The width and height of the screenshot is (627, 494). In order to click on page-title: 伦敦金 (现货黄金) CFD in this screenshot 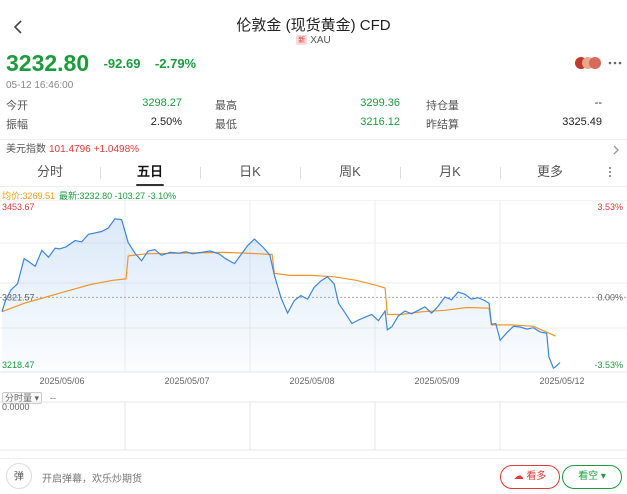, I will do `click(313, 25)`.